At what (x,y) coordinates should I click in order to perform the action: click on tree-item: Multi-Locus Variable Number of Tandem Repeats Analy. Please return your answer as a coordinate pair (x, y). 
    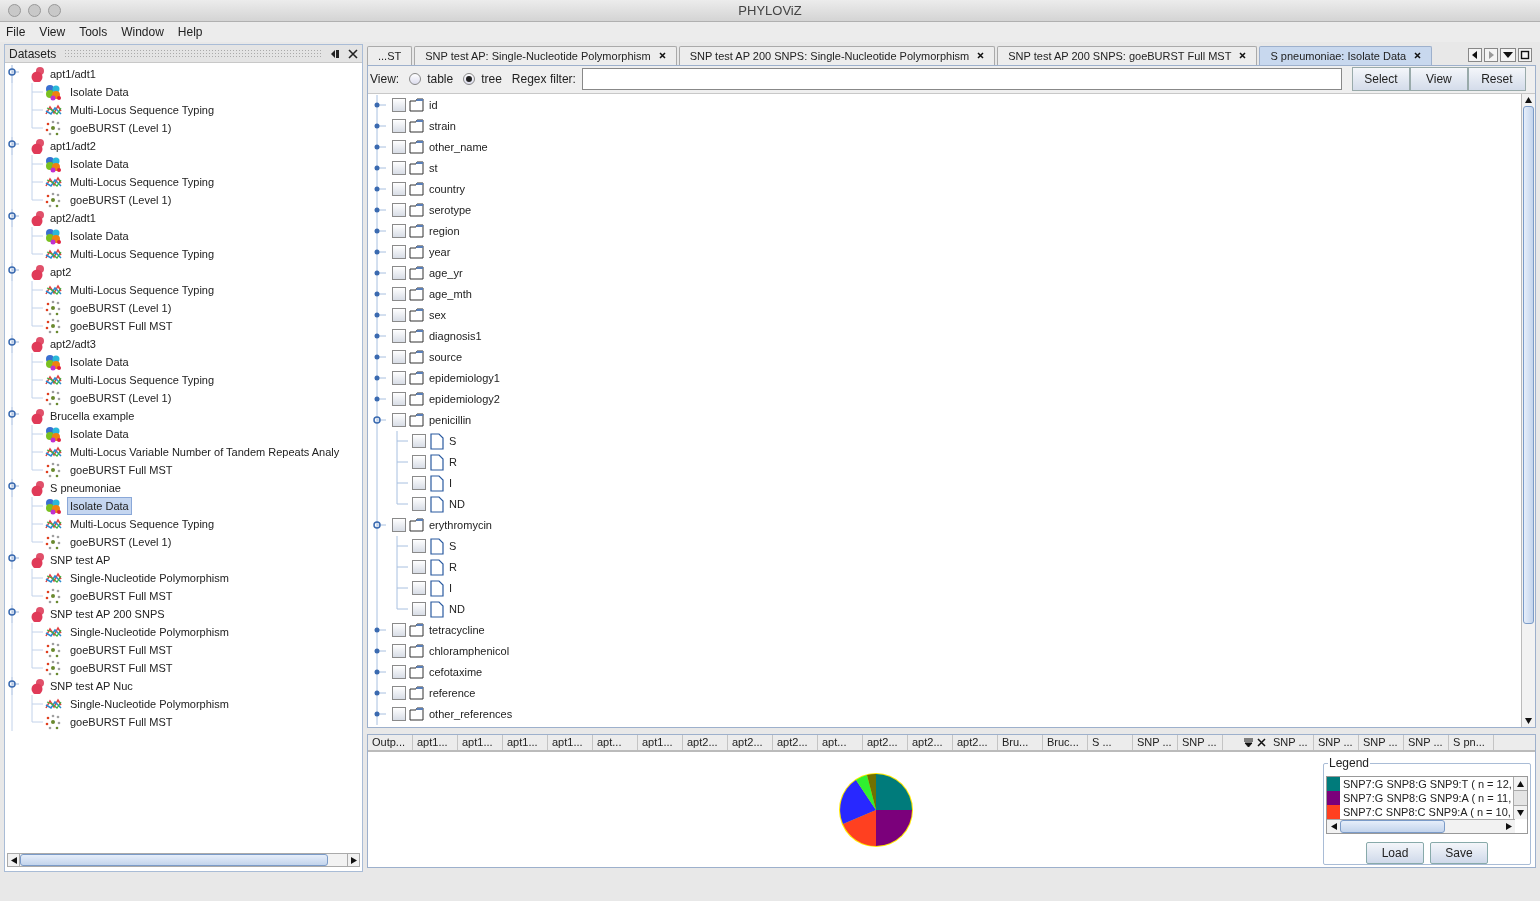
    Looking at the image, I should click on (205, 452).